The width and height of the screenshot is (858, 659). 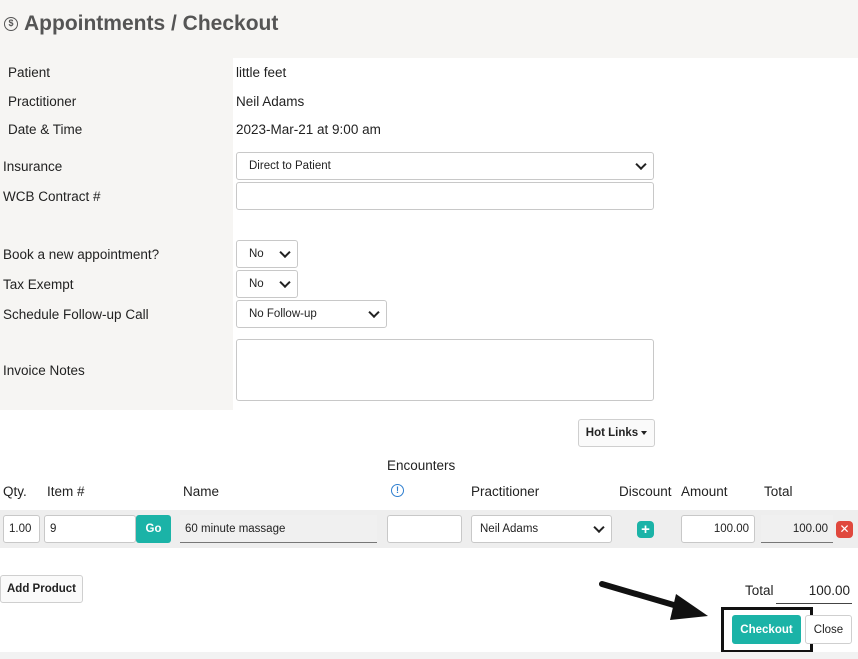 I want to click on annotation-arrow-icon, so click(x=653, y=600).